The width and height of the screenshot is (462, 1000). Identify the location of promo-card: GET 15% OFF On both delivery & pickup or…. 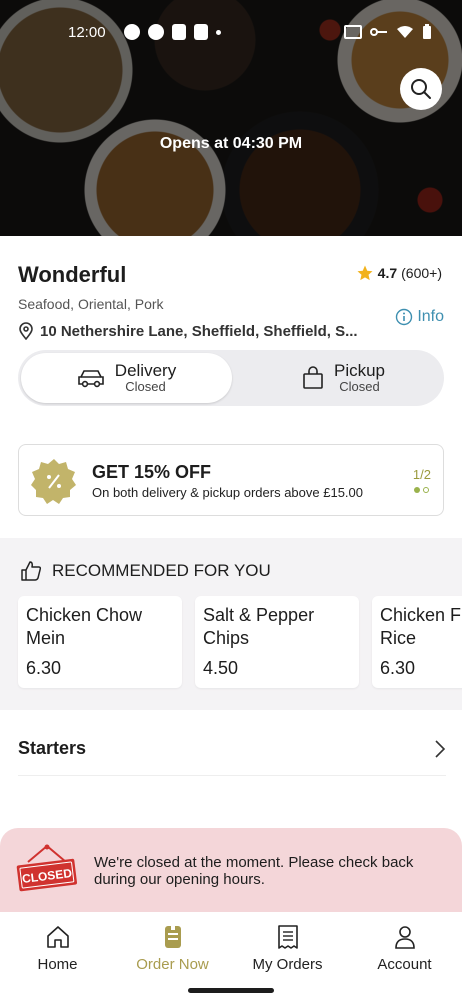
(231, 480).